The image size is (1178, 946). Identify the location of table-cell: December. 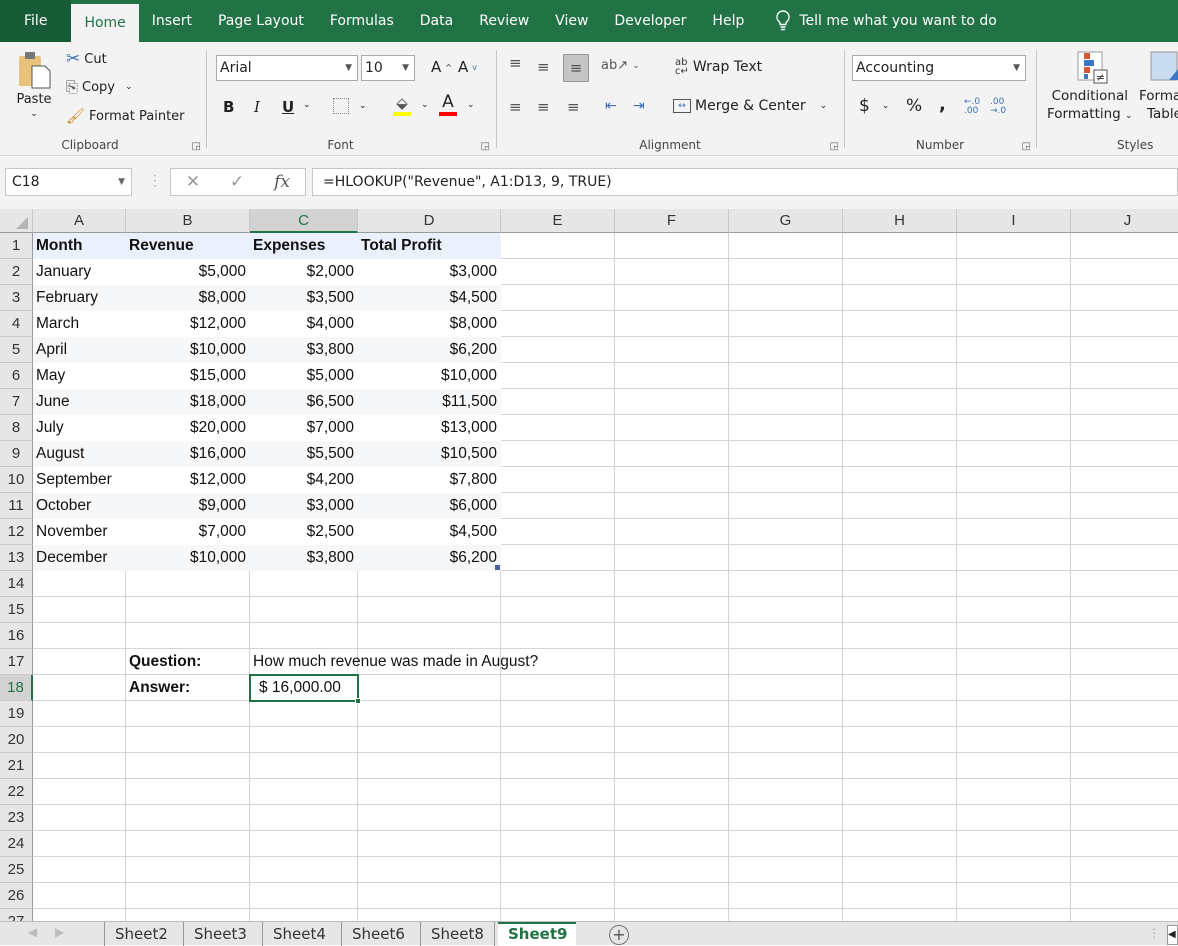
(79, 558).